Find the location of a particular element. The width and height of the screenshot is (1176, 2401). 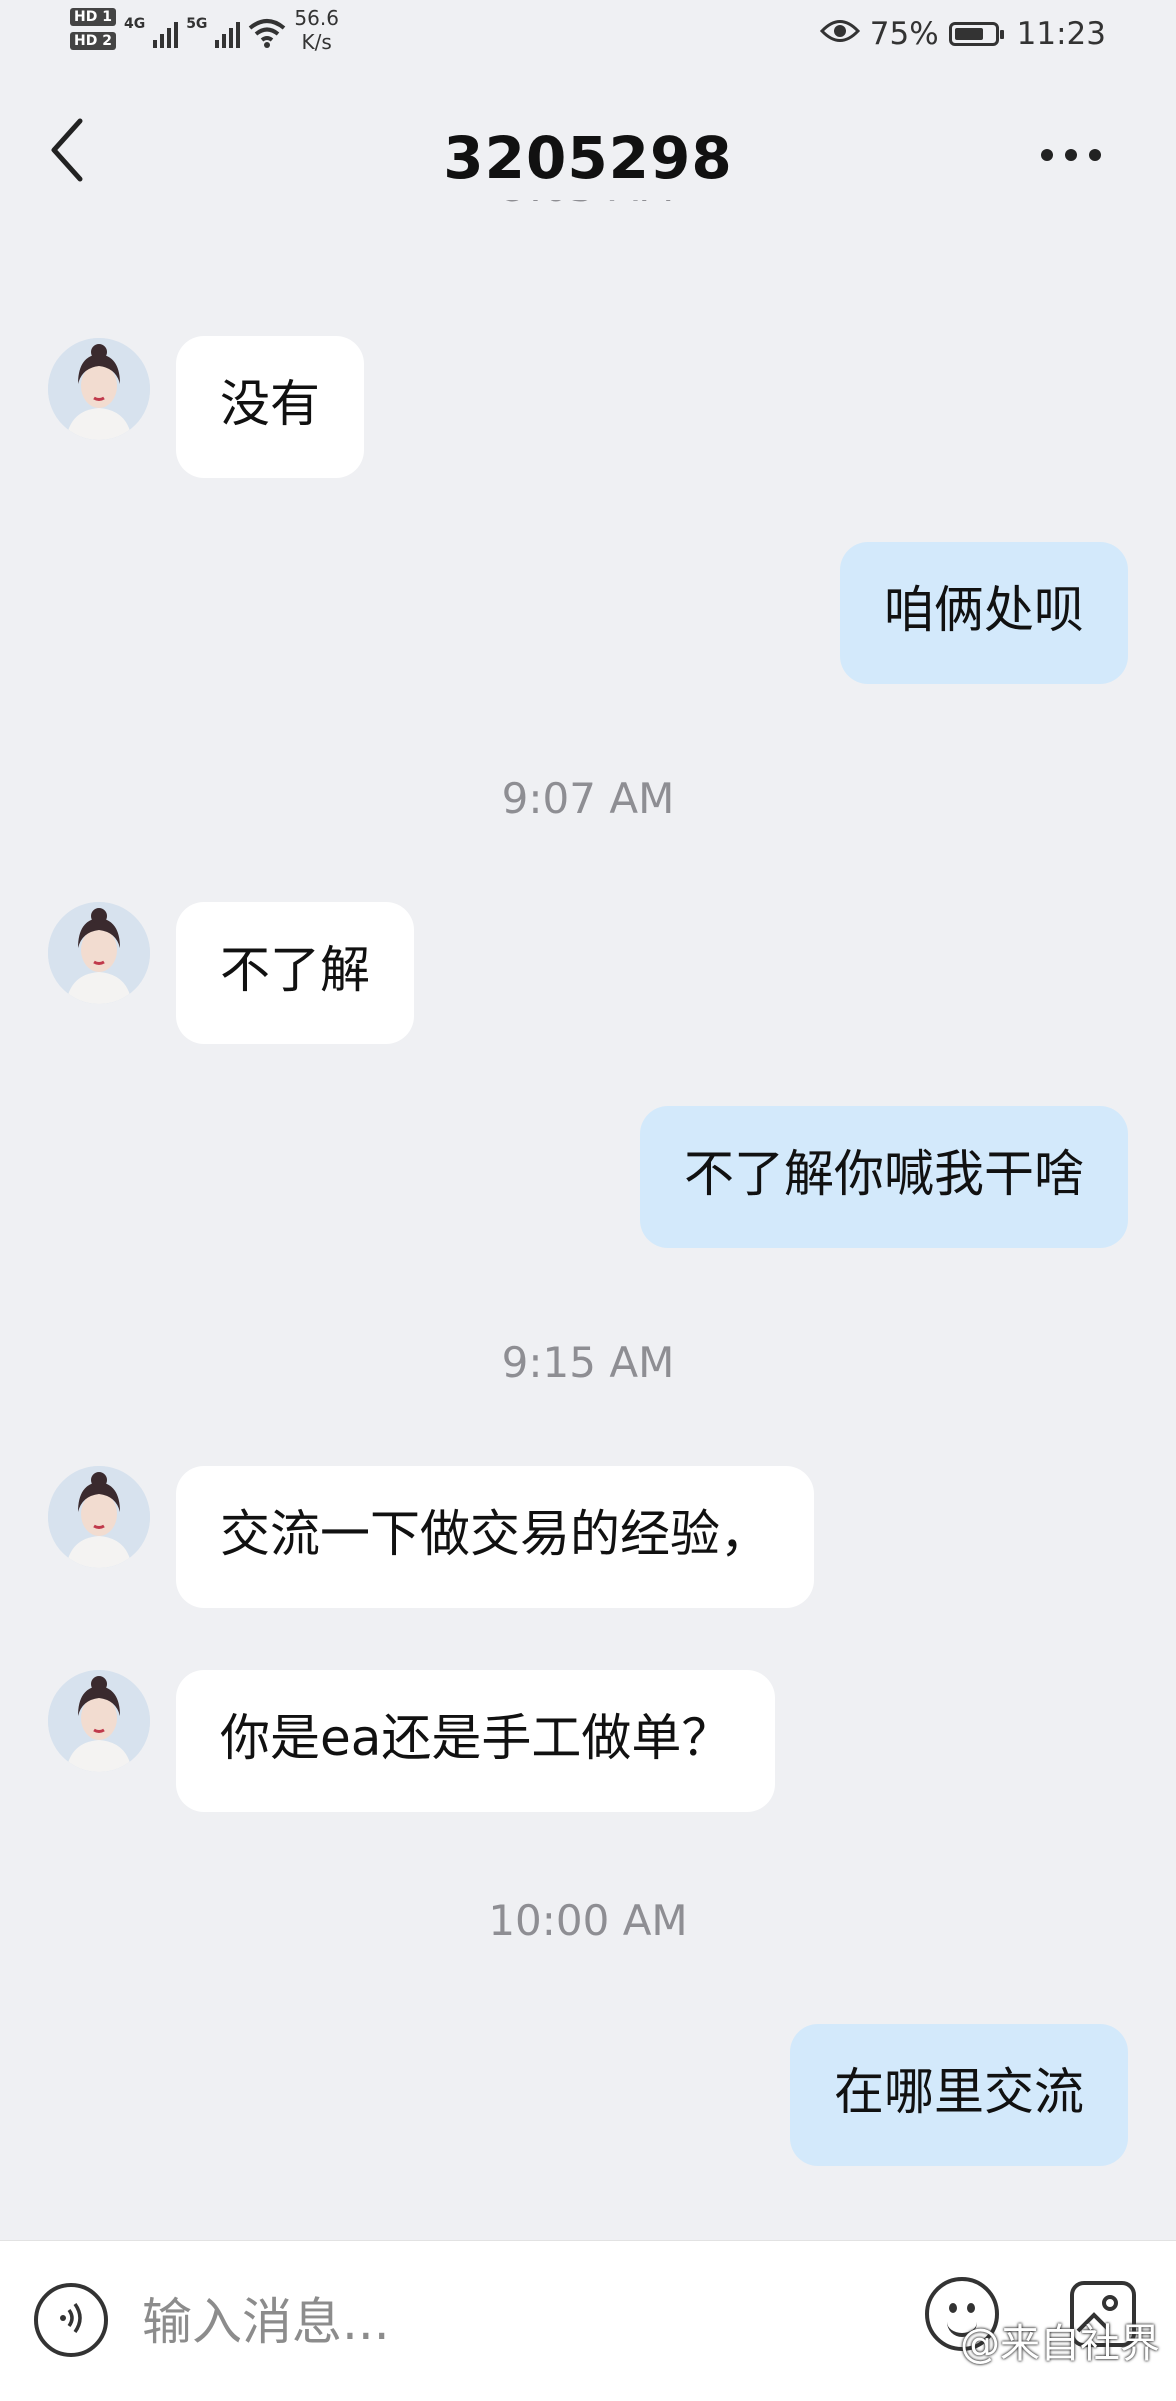

voice-icon is located at coordinates (71, 2320).